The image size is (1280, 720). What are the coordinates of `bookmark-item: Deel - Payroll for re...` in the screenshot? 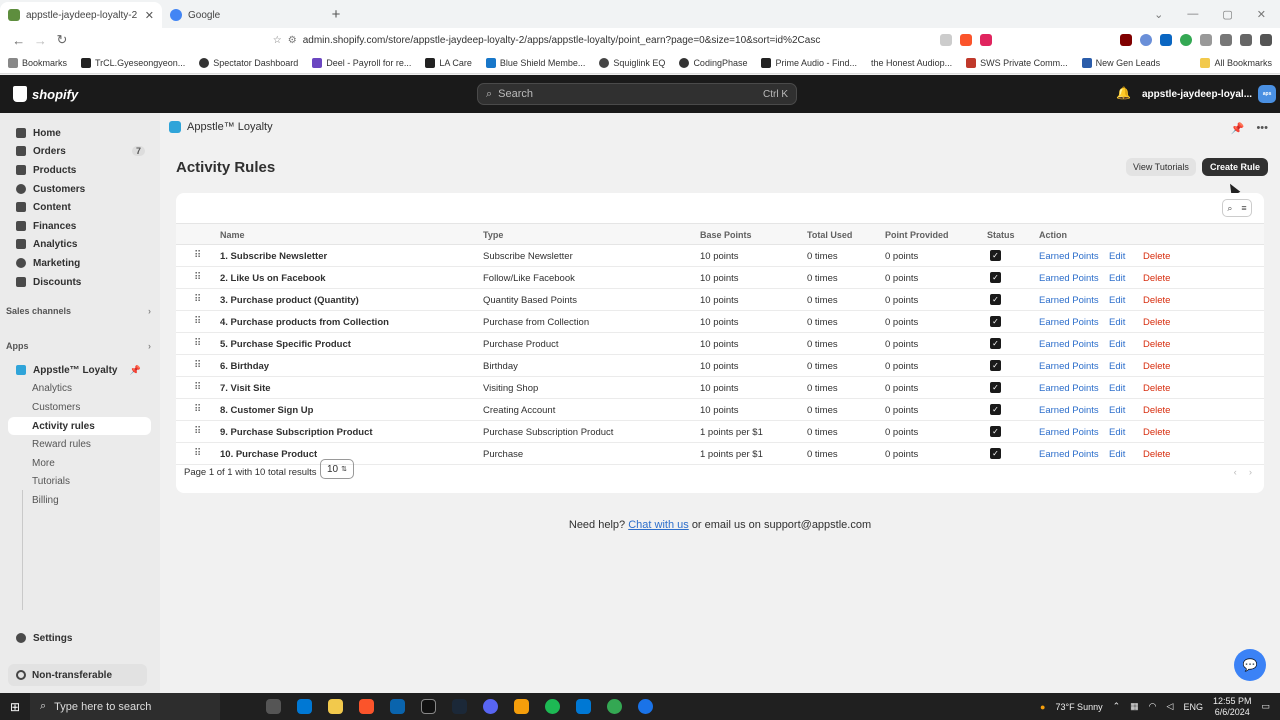 It's located at (361, 62).